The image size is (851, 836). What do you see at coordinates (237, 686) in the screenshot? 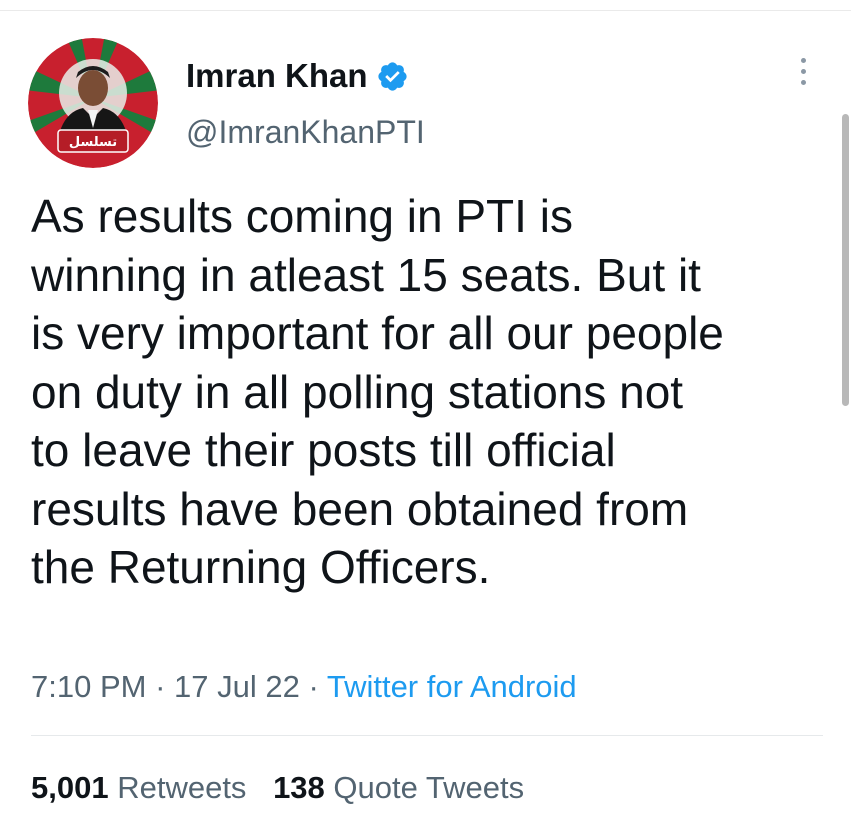
I see `tweet-date: 17 Jul 22` at bounding box center [237, 686].